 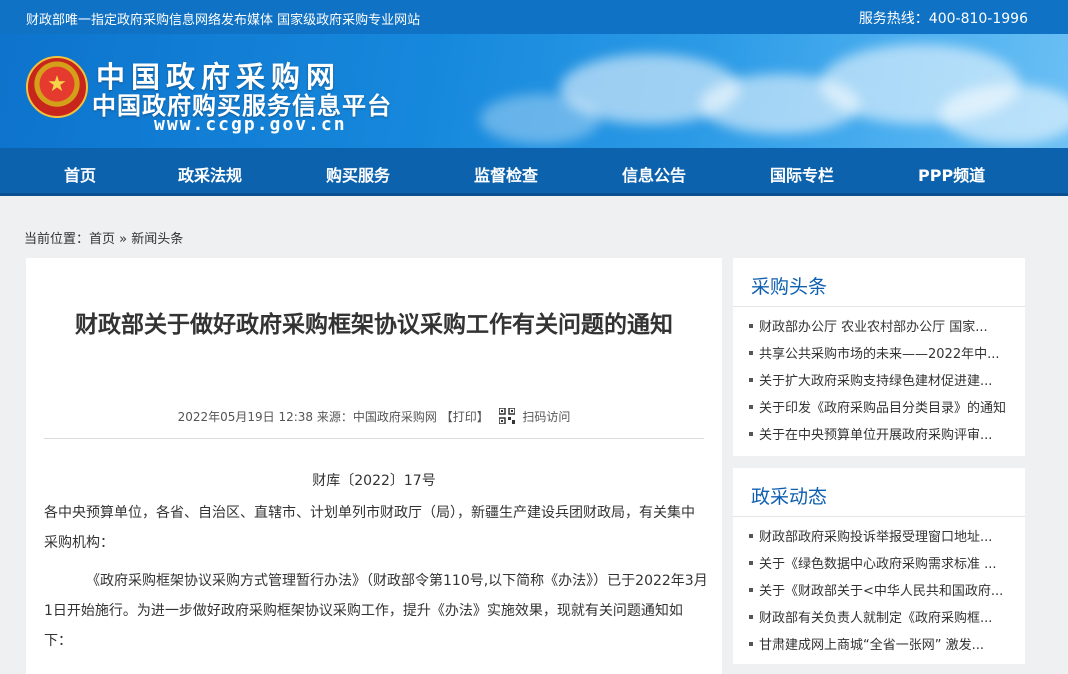 What do you see at coordinates (245, 417) in the screenshot?
I see `article-date: 2022年05月19日 12:38` at bounding box center [245, 417].